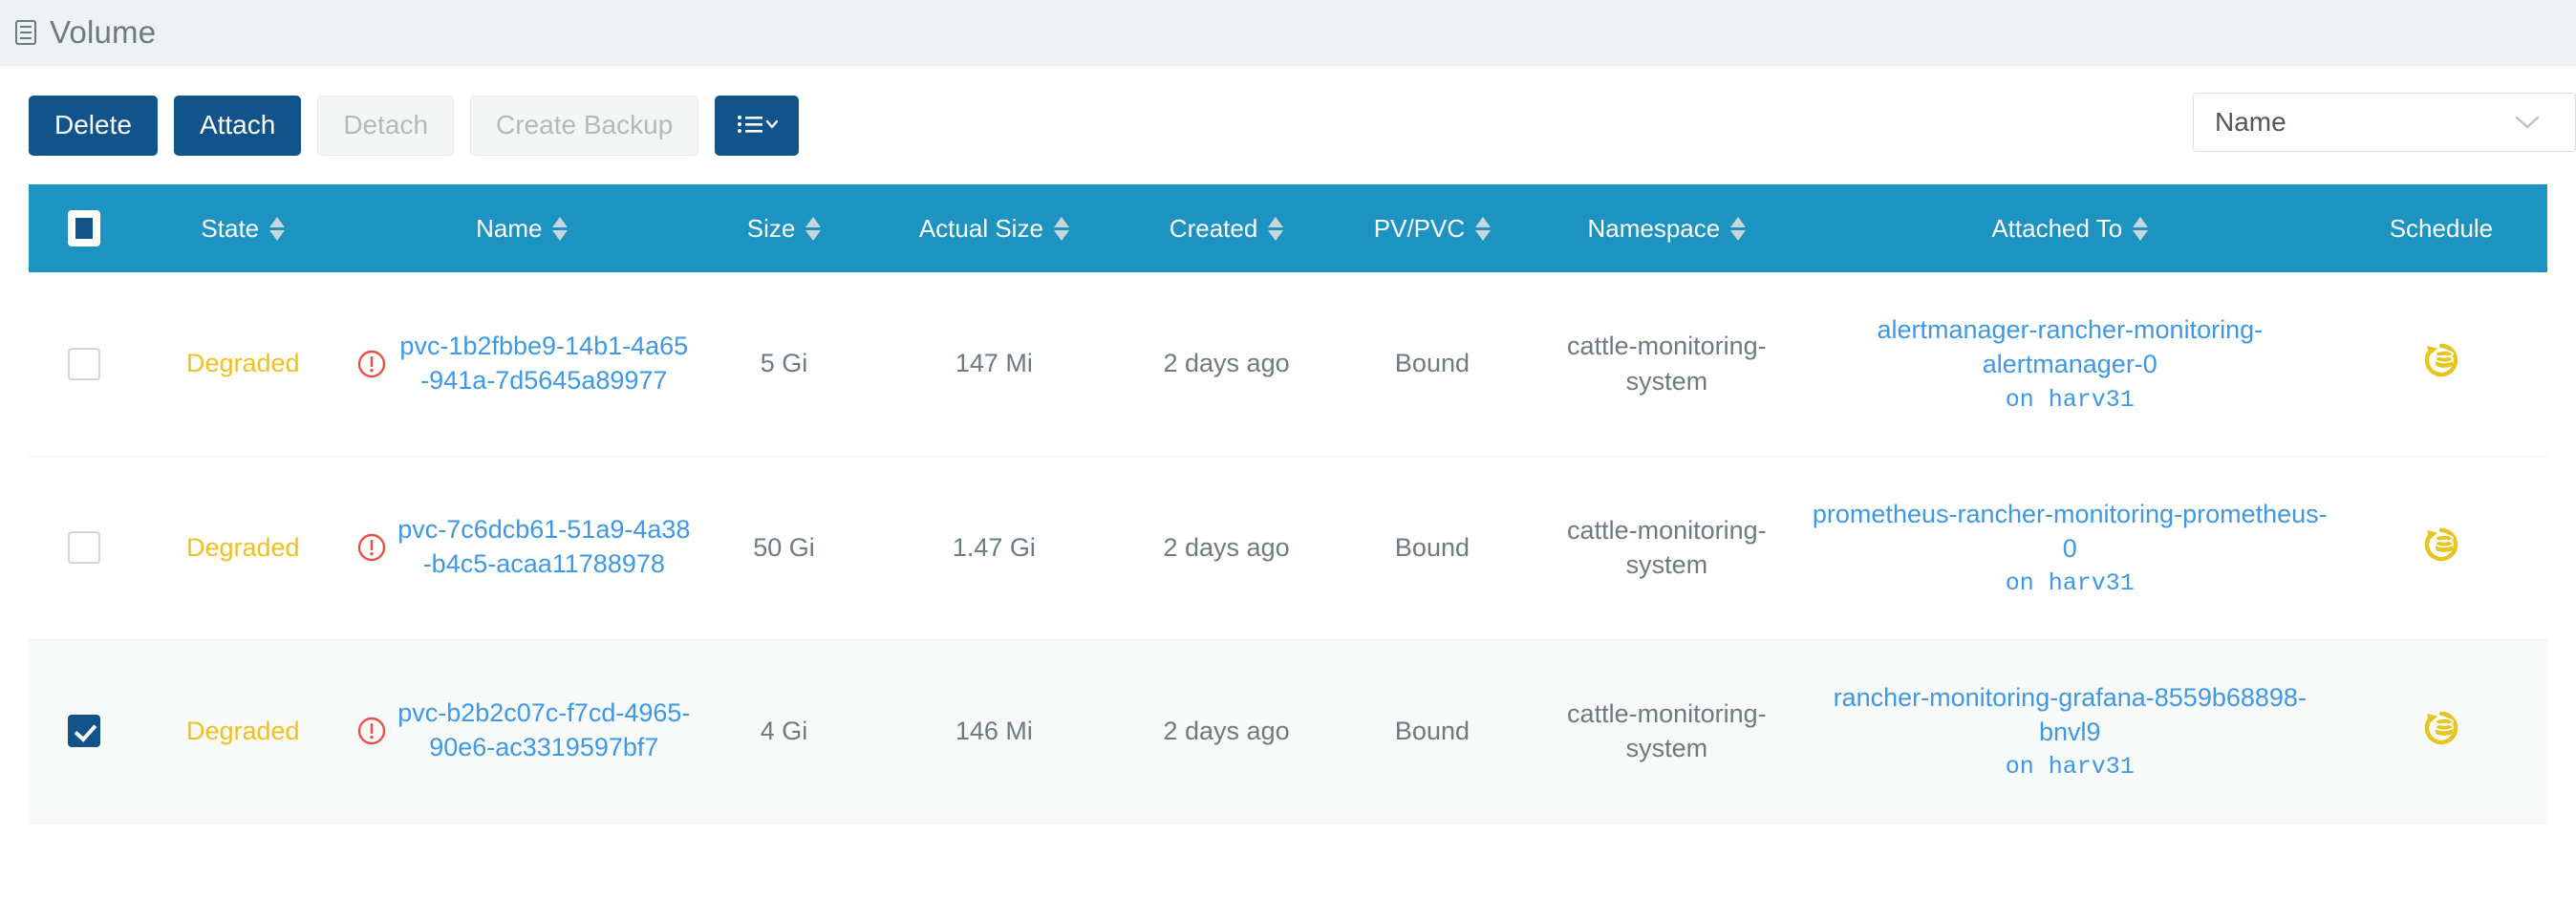  What do you see at coordinates (994, 731) in the screenshot?
I see `row-actual-size-cell: 146 Mi` at bounding box center [994, 731].